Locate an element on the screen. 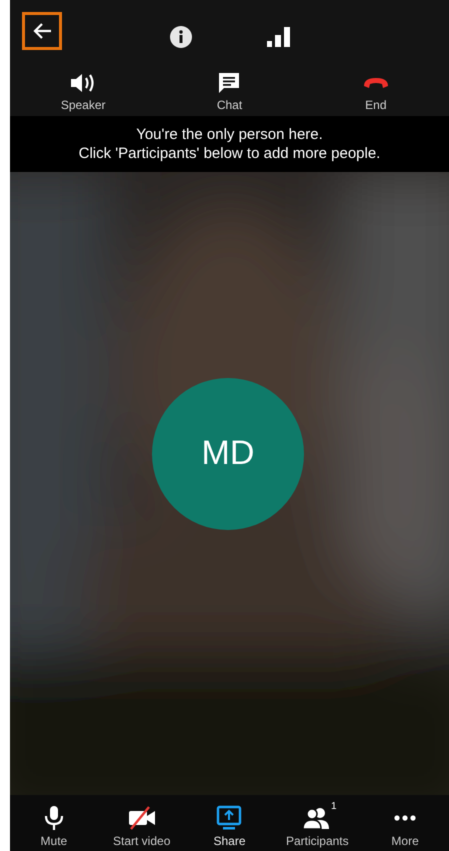 Image resolution: width=449 pixels, height=851 pixels. chat-button: Chat is located at coordinates (229, 86).